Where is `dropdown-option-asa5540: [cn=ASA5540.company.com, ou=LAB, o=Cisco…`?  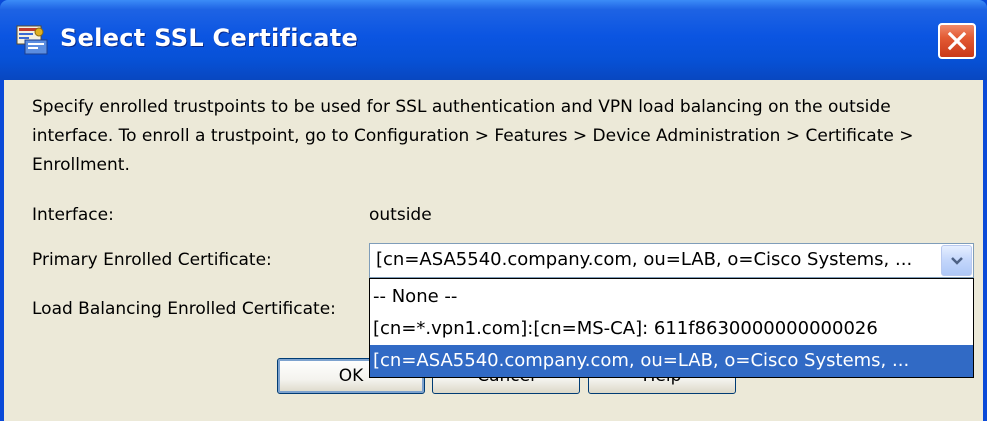
dropdown-option-asa5540: [cn=ASA5540.company.com, ou=LAB, o=Cisco… is located at coordinates (671, 361).